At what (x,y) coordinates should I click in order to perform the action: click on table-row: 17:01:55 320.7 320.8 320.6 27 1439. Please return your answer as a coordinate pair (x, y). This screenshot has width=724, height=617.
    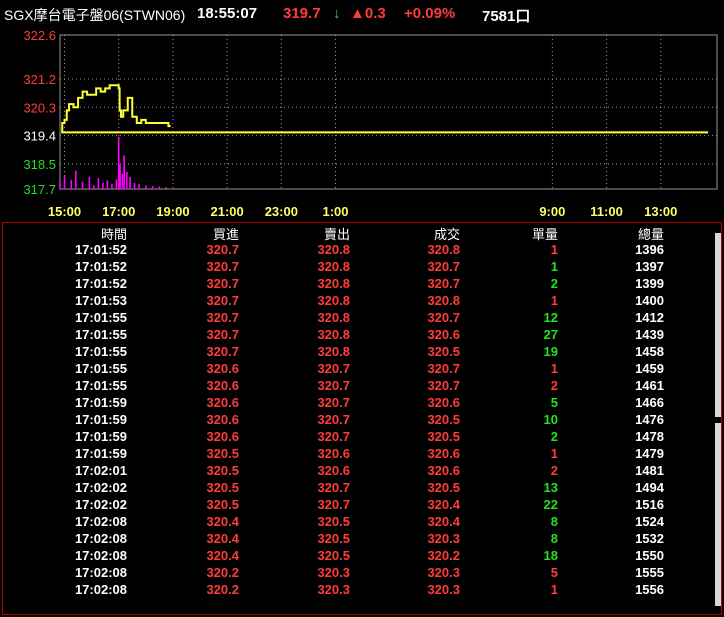
    Looking at the image, I should click on (358, 335).